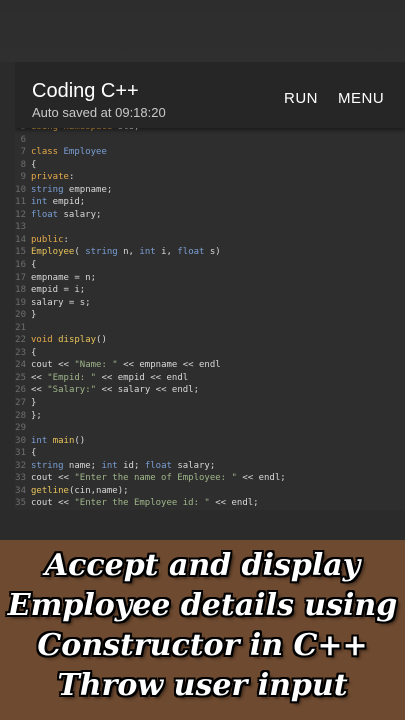  I want to click on code-line: 34 getline(cin,name);, so click(210, 491).